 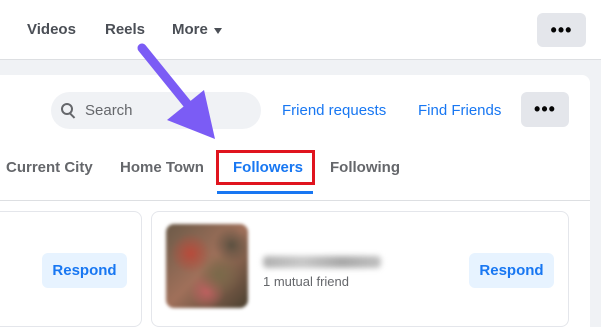 I want to click on caret-down-icon, so click(x=217, y=30).